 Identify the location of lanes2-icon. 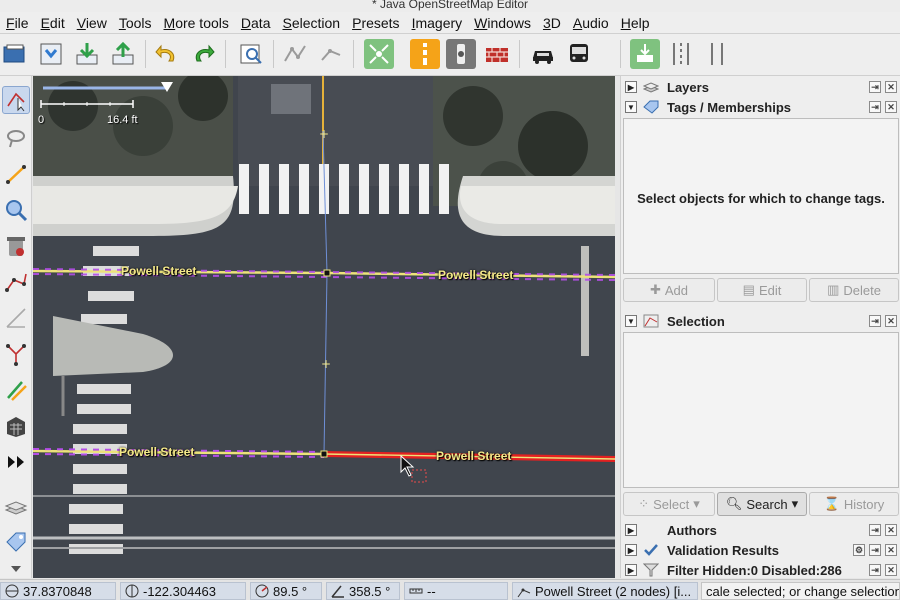
(717, 54).